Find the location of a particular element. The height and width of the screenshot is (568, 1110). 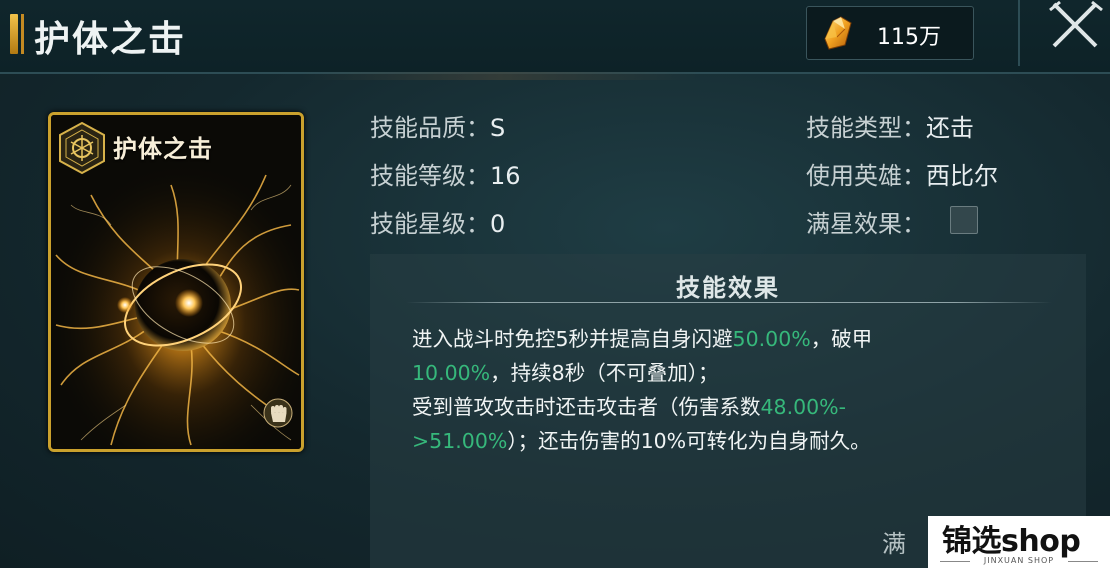

stat-stars-value: 0 is located at coordinates (498, 224).